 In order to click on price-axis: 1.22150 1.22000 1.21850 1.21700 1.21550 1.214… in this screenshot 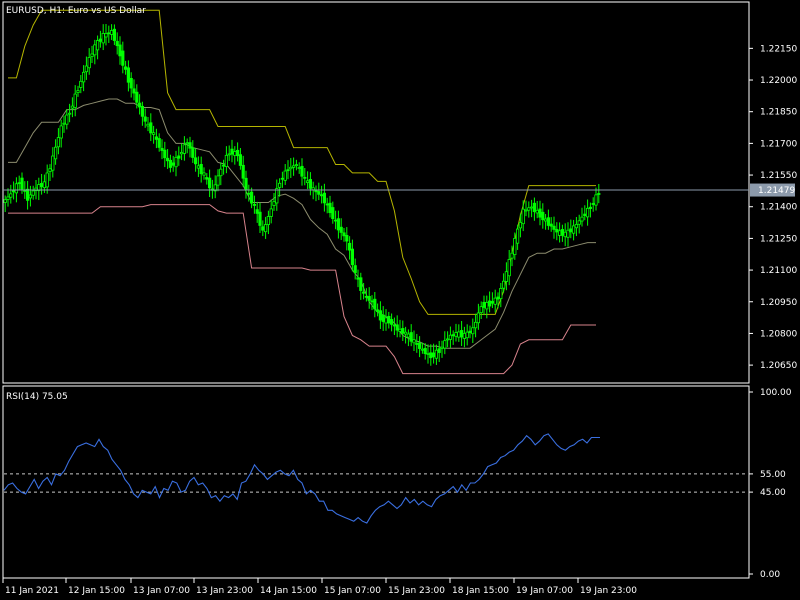, I will do `click(773, 207)`.